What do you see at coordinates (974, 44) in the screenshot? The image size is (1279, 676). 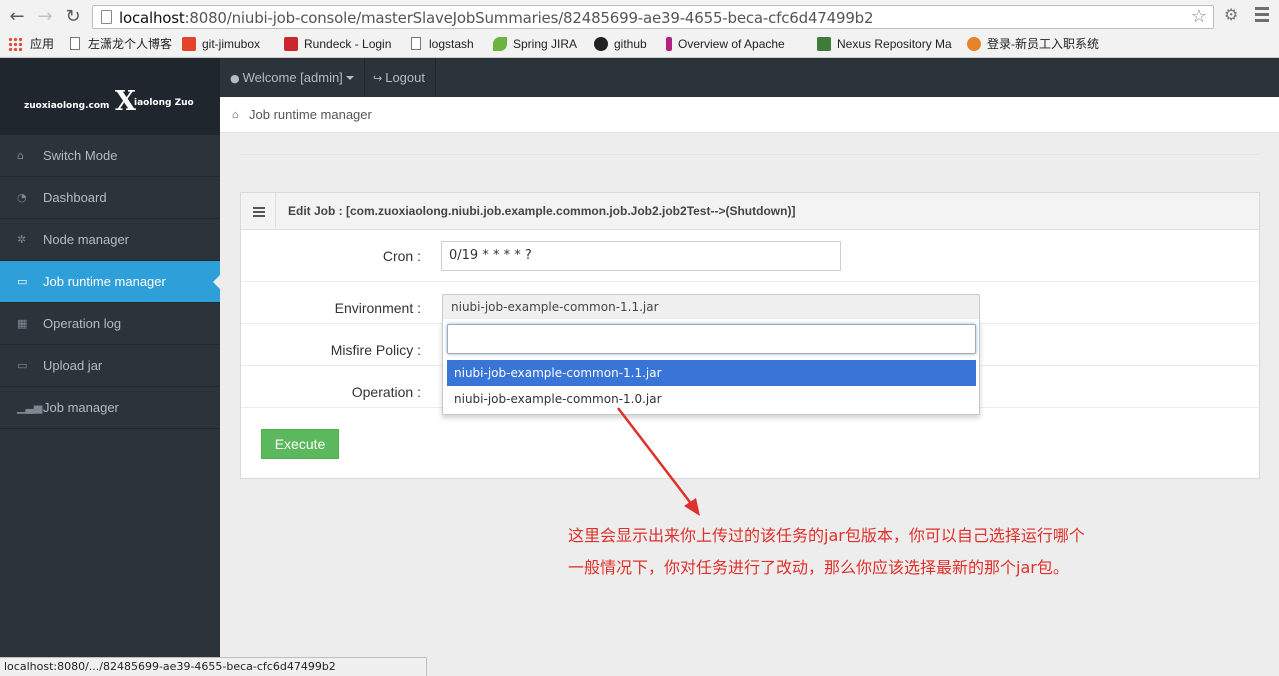 I see `onboarding-icon` at bounding box center [974, 44].